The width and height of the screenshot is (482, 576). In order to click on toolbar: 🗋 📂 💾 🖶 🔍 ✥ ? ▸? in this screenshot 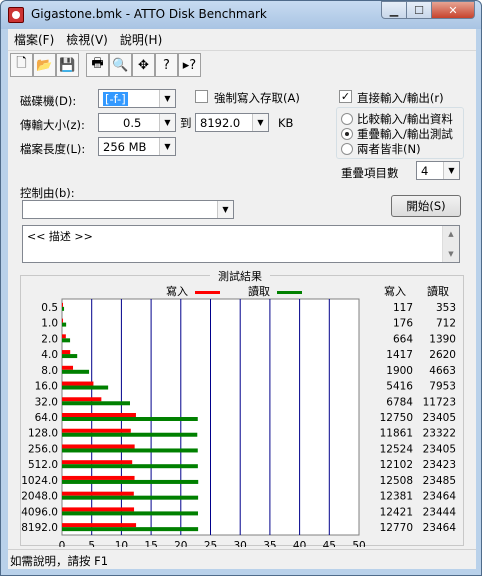, I will do `click(105, 67)`.